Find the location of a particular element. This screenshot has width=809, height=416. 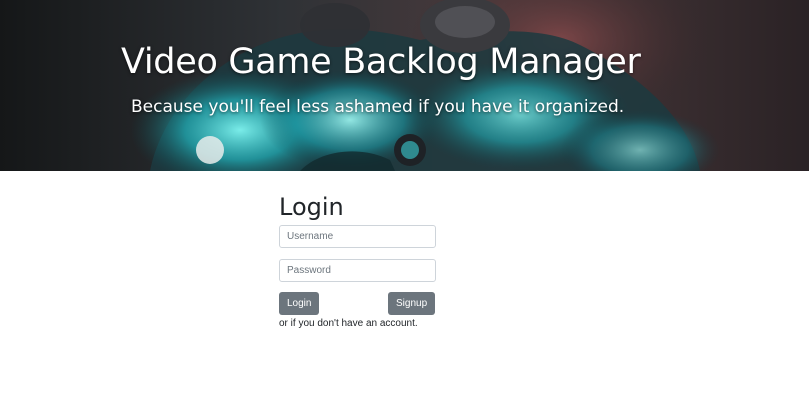

login-button: Login is located at coordinates (299, 303).